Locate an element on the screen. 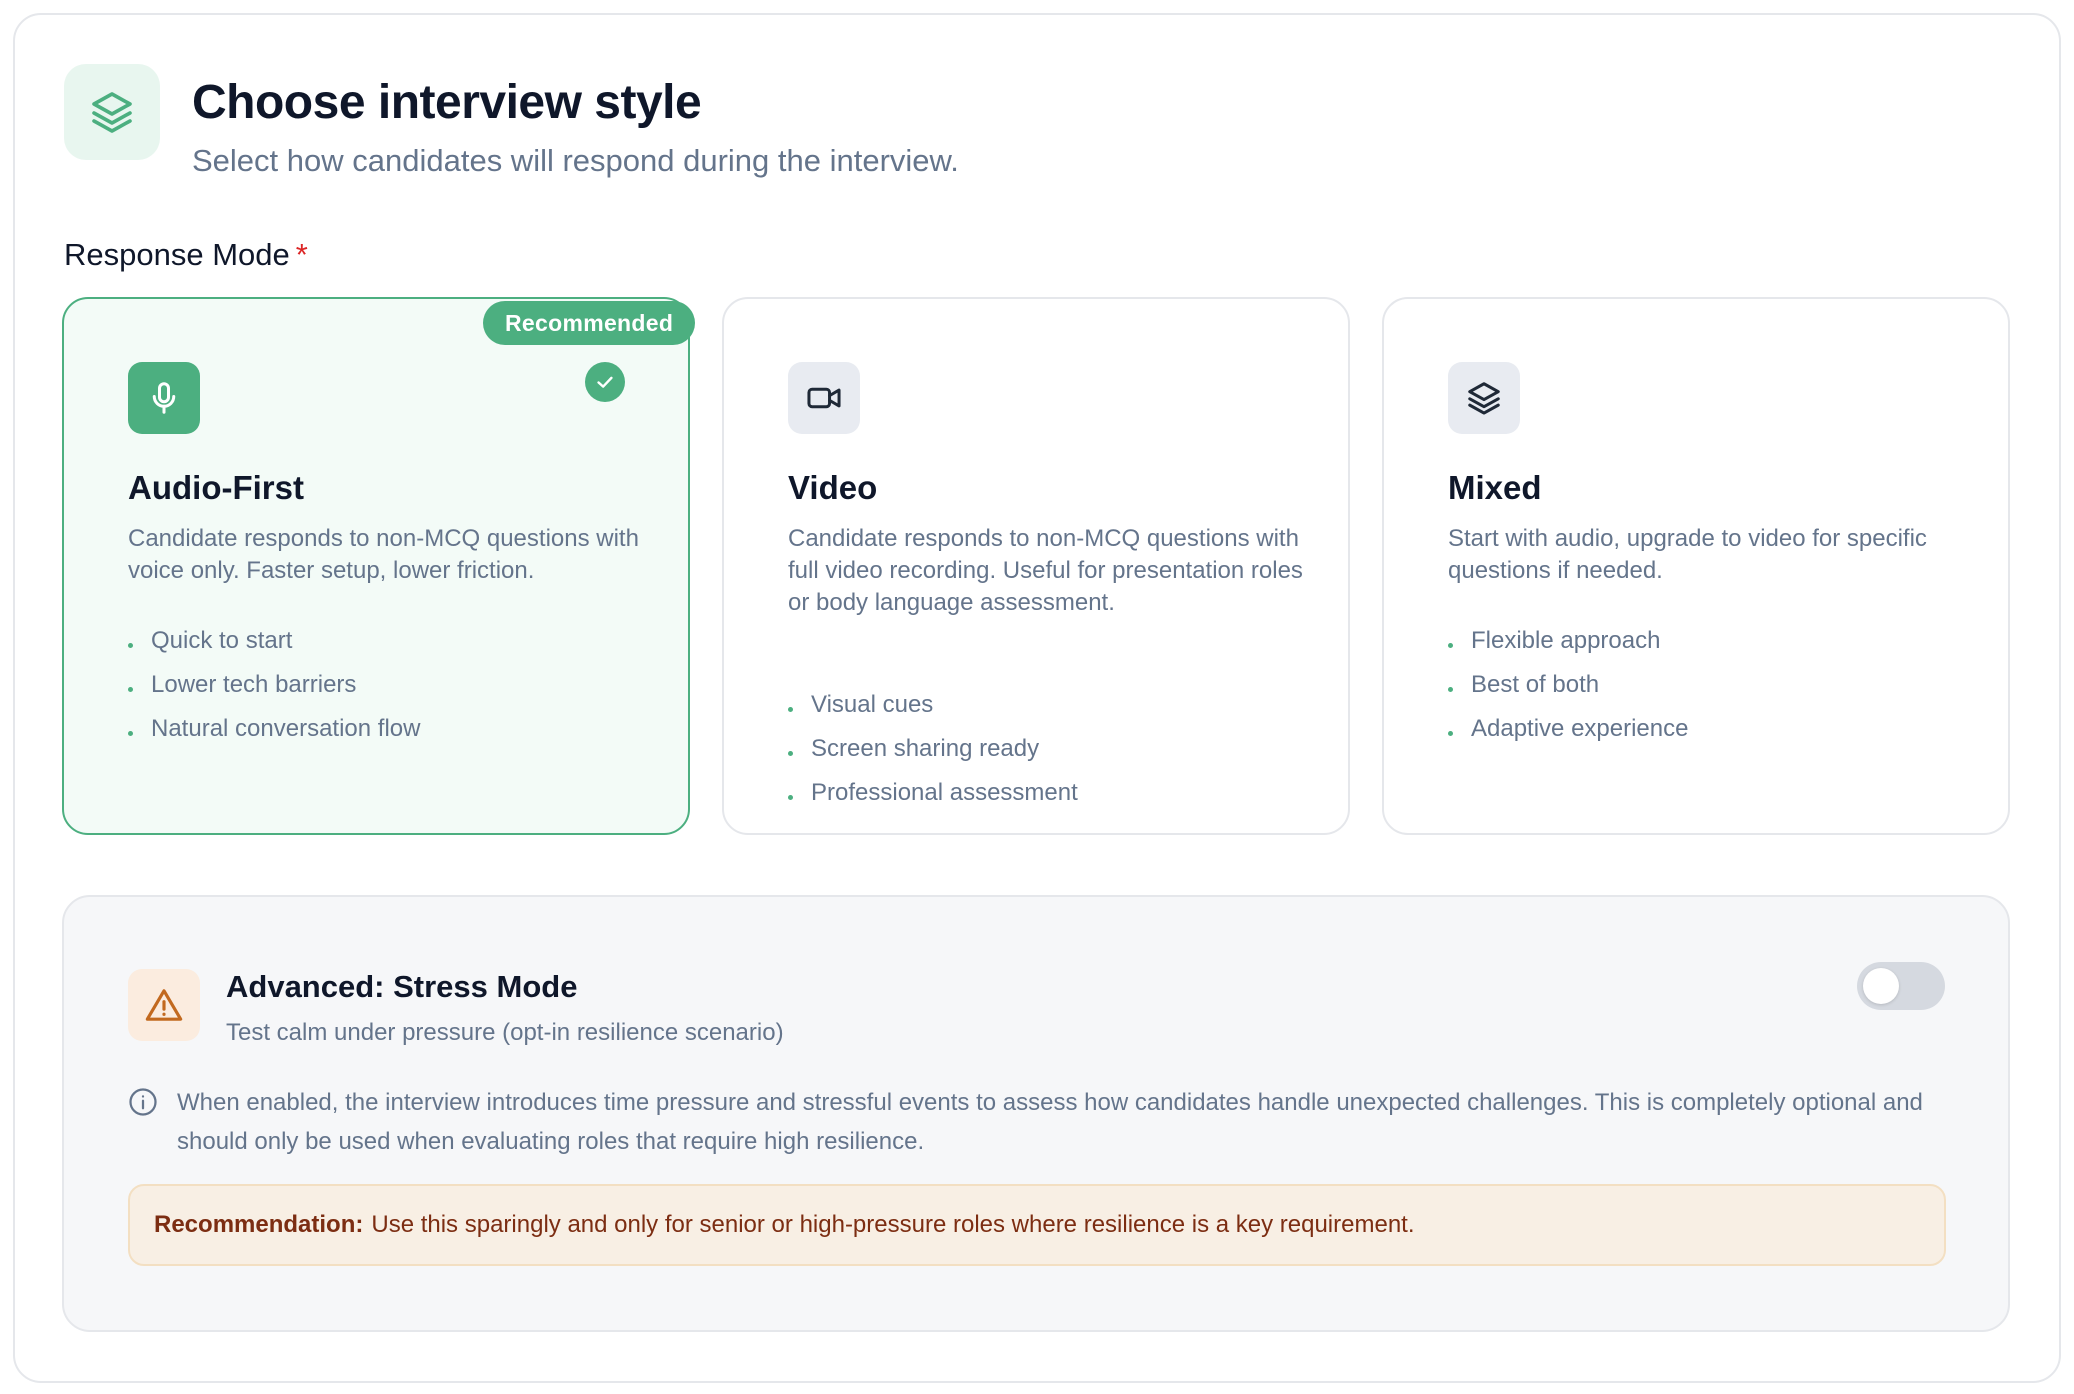  list-item: Adaptive experience is located at coordinates (1708, 729).